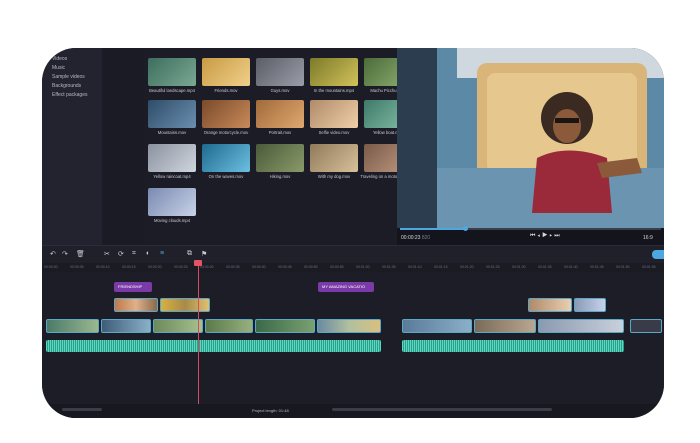 The height and width of the screenshot is (443, 700). What do you see at coordinates (389, 267) in the screenshot?
I see `ruler-tick: 00:01:05` at bounding box center [389, 267].